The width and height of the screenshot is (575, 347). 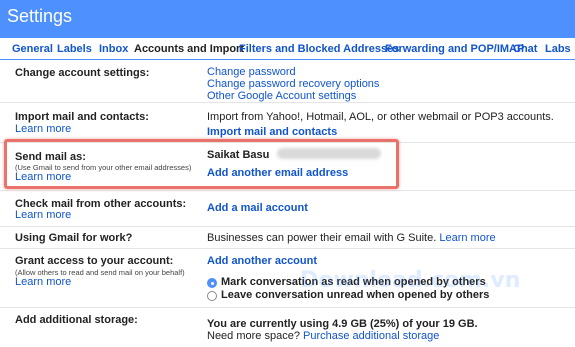 I want to click on add-another-account-link: Add another account, so click(x=262, y=261).